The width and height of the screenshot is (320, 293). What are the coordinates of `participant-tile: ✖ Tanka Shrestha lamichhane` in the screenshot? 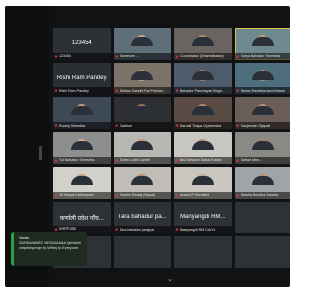 It's located at (262, 78).